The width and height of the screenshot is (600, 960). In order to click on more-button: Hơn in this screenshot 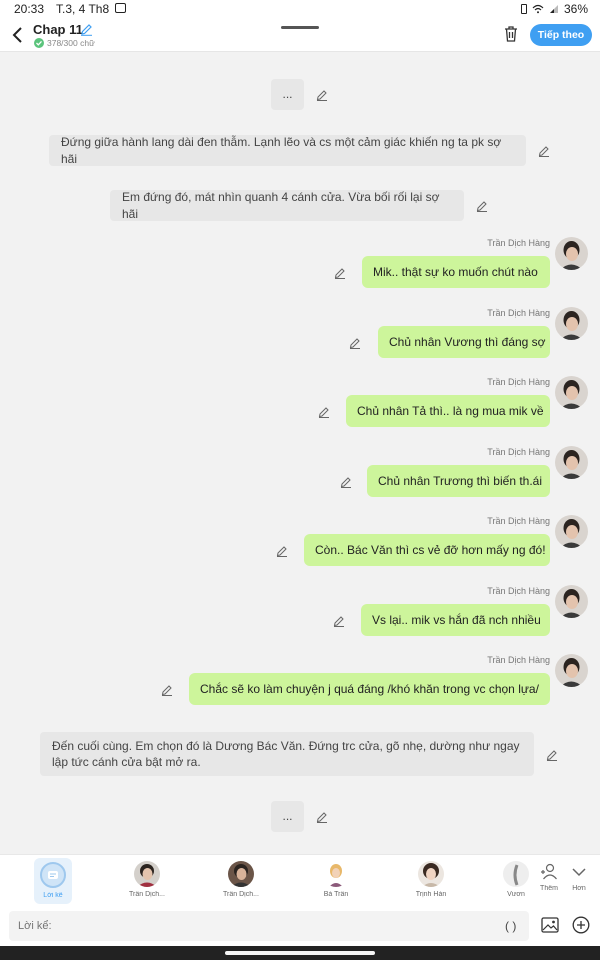, I will do `click(579, 881)`.